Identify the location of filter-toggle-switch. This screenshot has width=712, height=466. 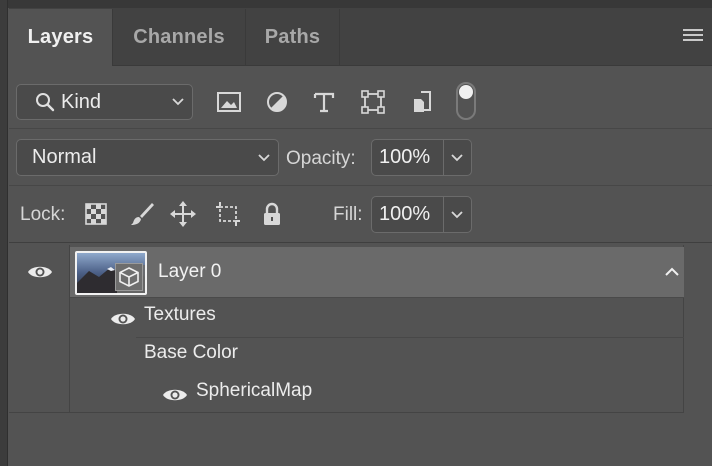
(466, 101).